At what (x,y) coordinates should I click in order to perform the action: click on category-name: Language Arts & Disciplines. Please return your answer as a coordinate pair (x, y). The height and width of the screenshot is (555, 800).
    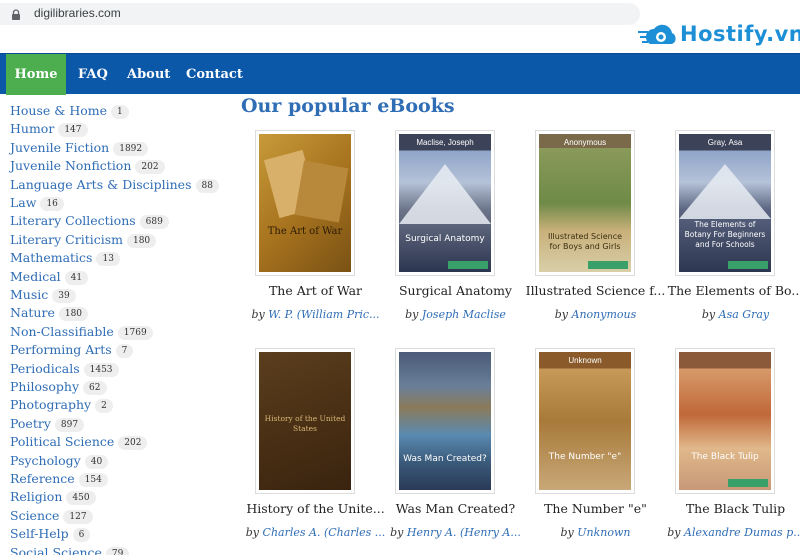
    Looking at the image, I should click on (101, 184).